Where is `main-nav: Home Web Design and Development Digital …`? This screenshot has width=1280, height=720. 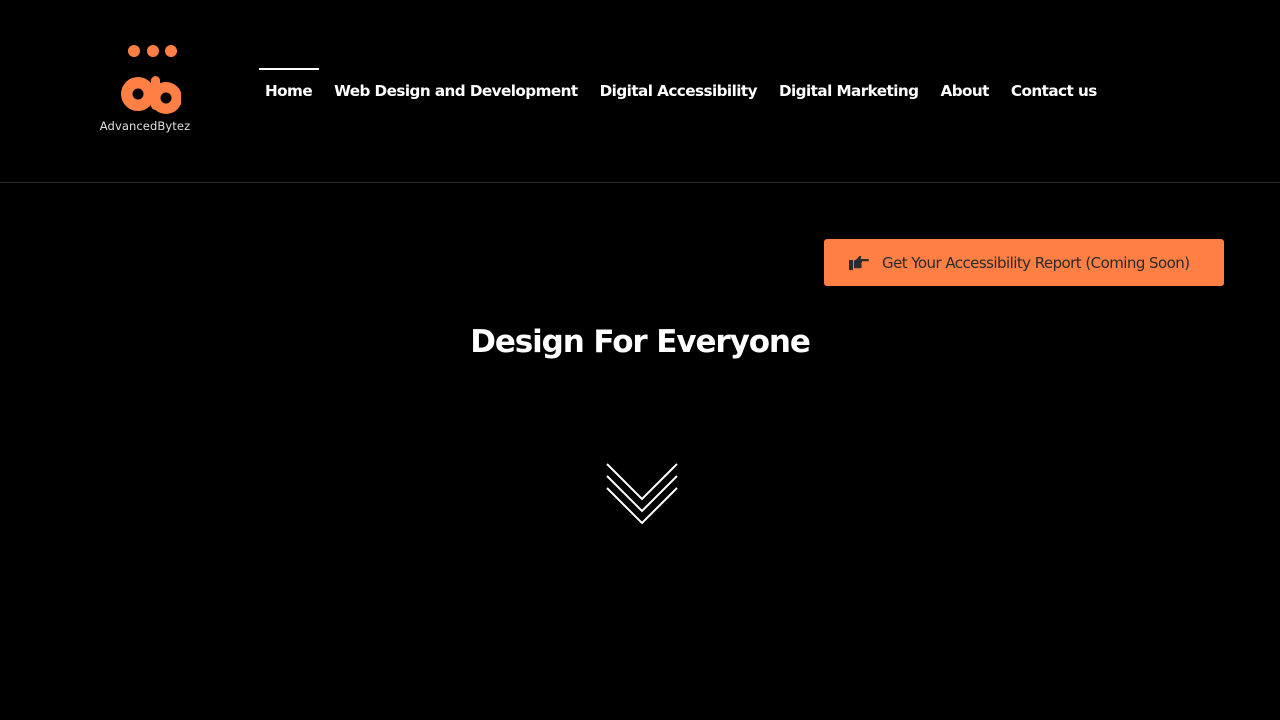 main-nav: Home Web Design and Development Digital … is located at coordinates (689, 88).